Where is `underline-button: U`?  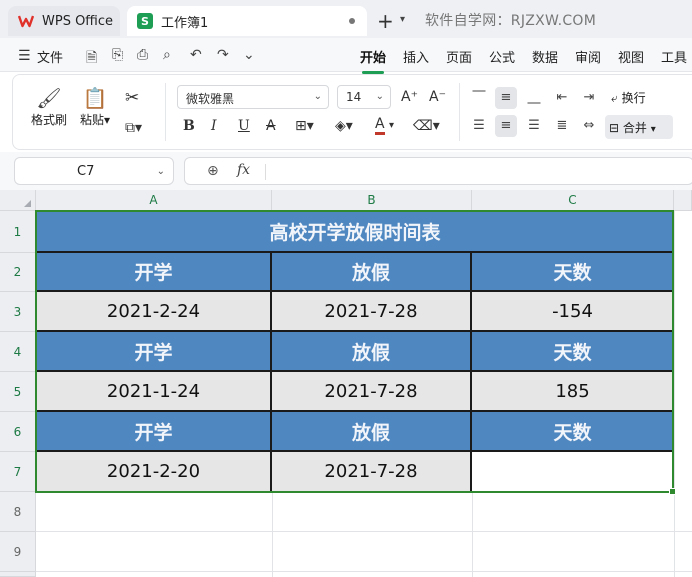 underline-button: U is located at coordinates (244, 126).